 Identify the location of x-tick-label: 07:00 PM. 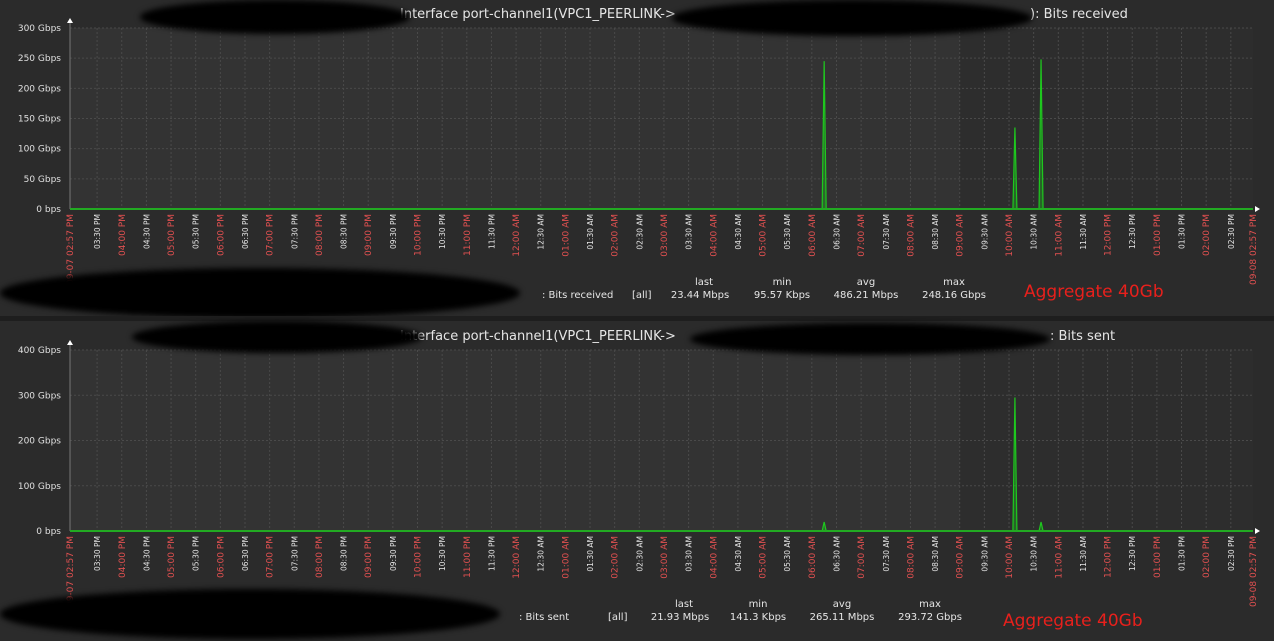
(271, 235).